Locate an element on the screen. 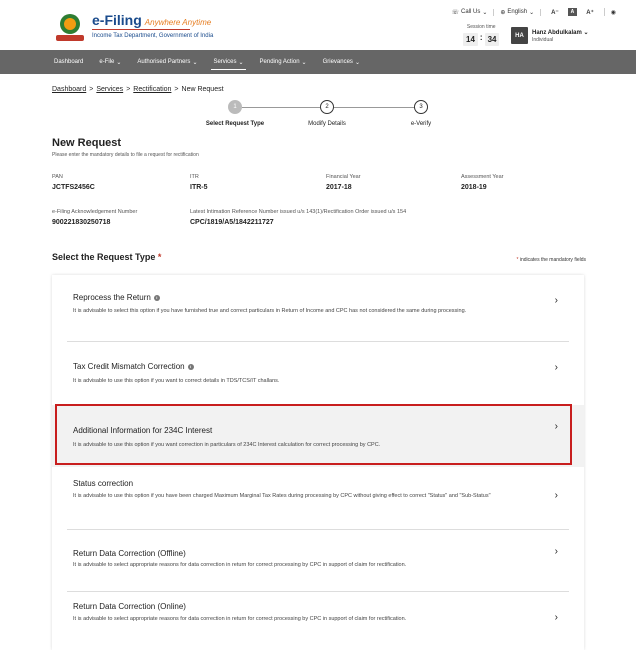 This screenshot has height=650, width=636. nav-pending-action: Pending Action ⌄ is located at coordinates (283, 62).